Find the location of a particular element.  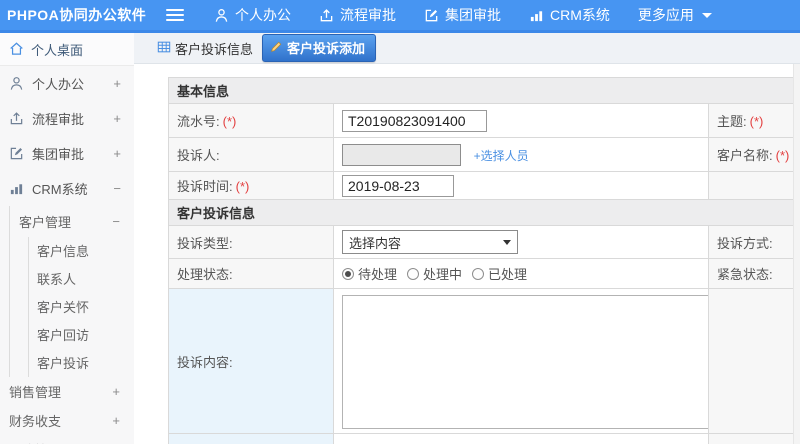

complaint-time-input-cell is located at coordinates (521, 185).